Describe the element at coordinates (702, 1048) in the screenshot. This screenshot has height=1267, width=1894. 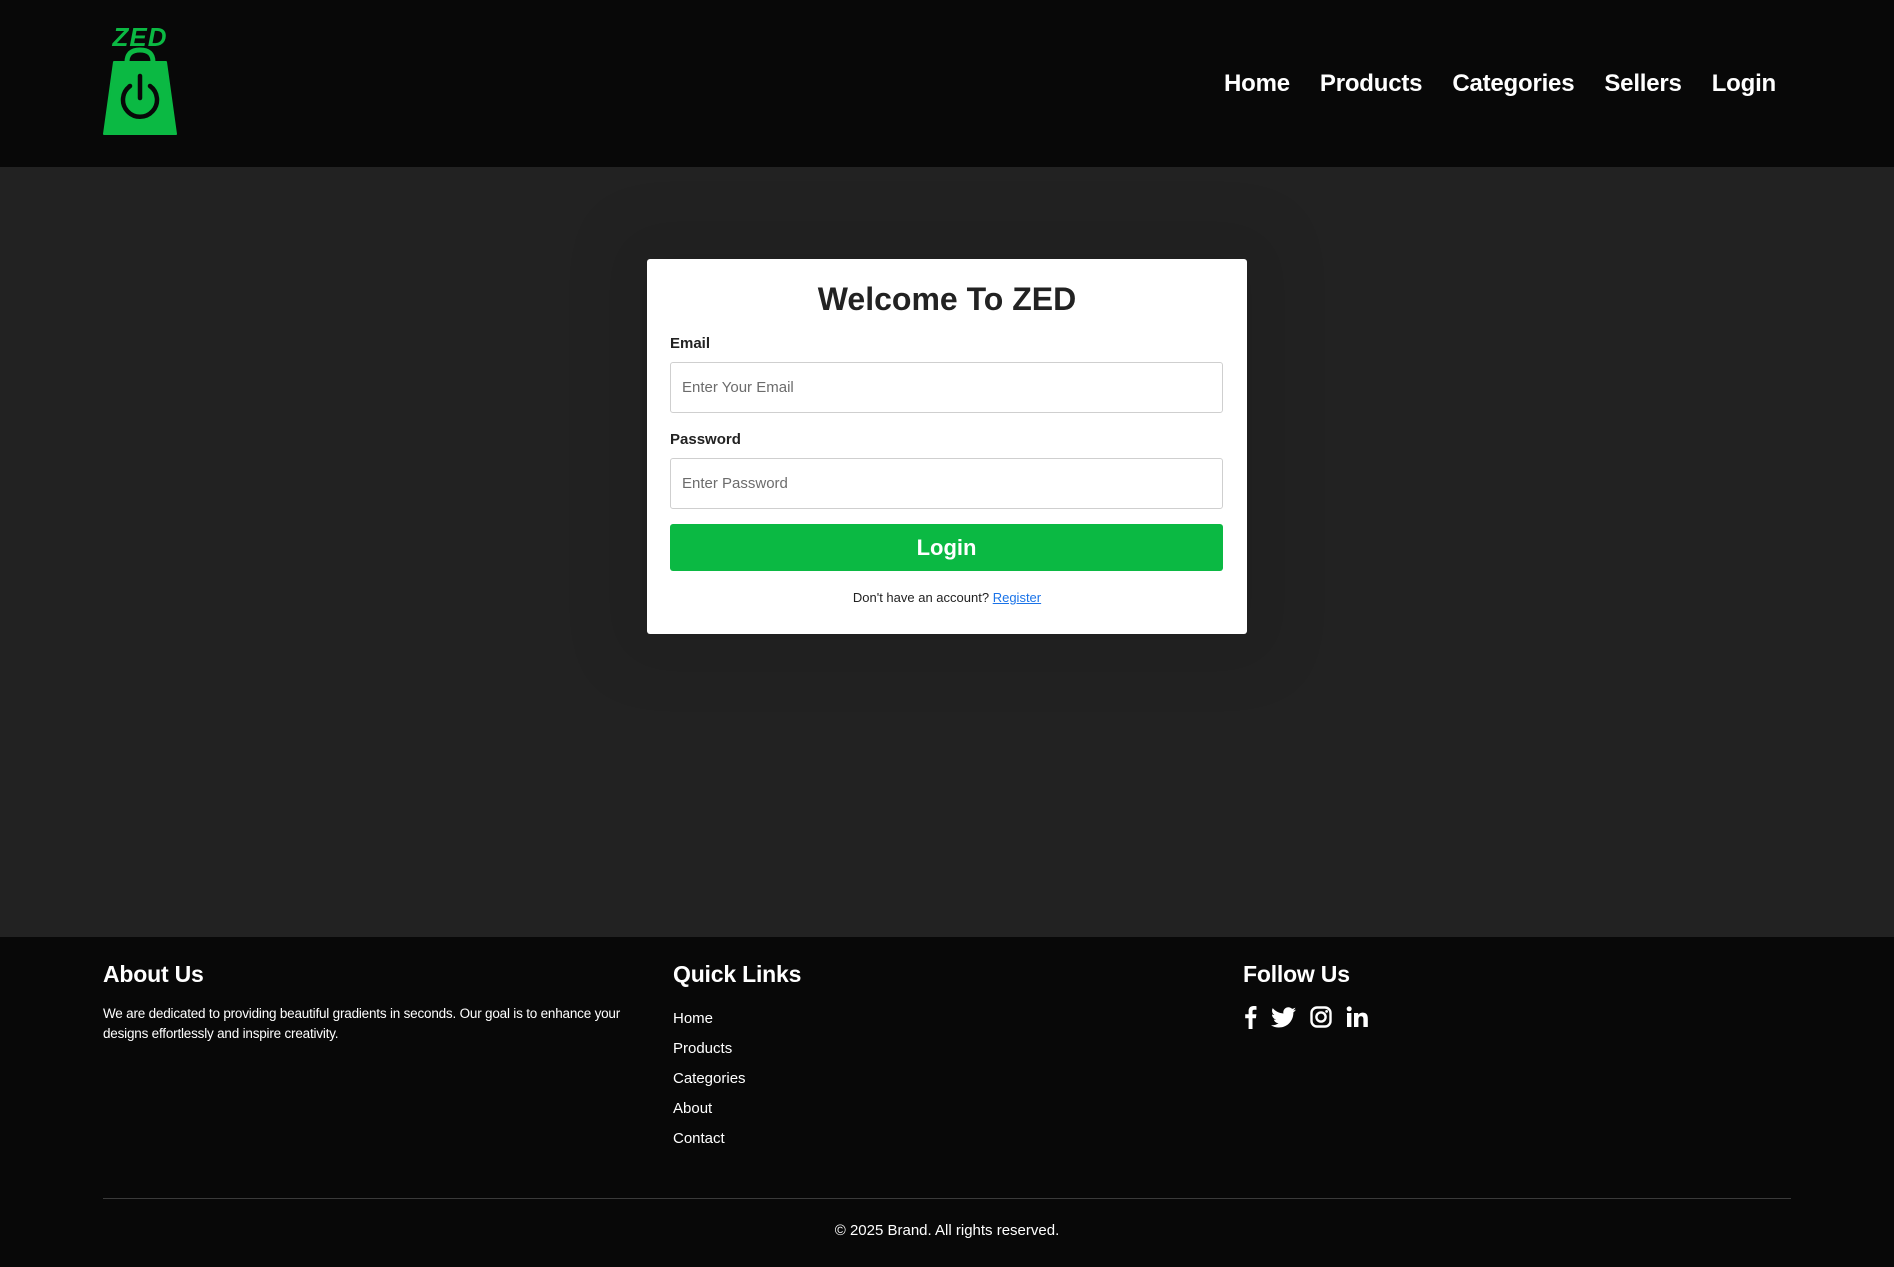
I see `footer-link-products: Products` at that location.